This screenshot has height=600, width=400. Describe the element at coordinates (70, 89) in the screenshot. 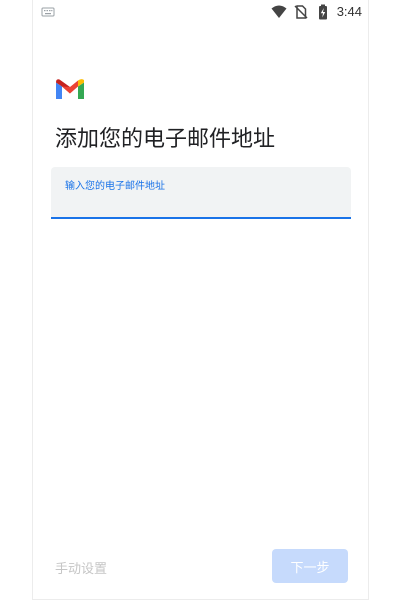

I see `gmail-logo` at that location.